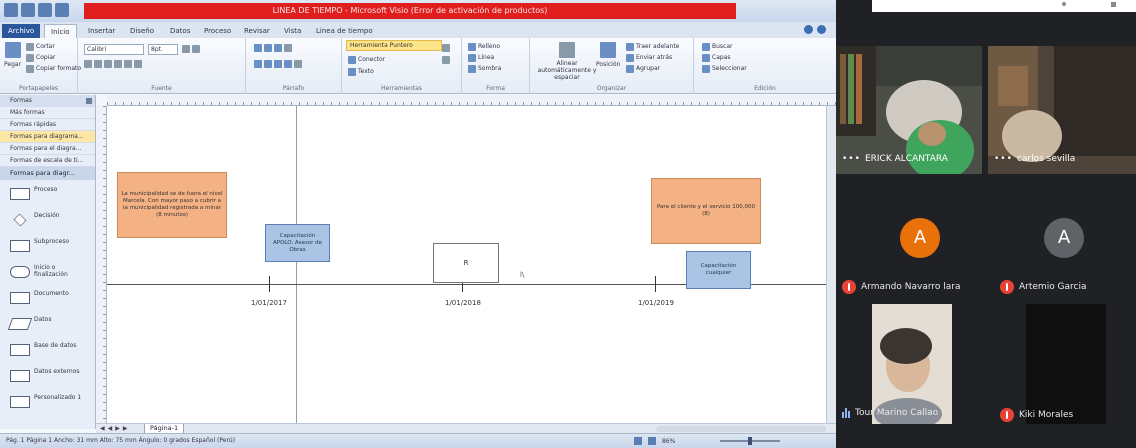  I want to click on full-screen-icon, so click(638, 441).